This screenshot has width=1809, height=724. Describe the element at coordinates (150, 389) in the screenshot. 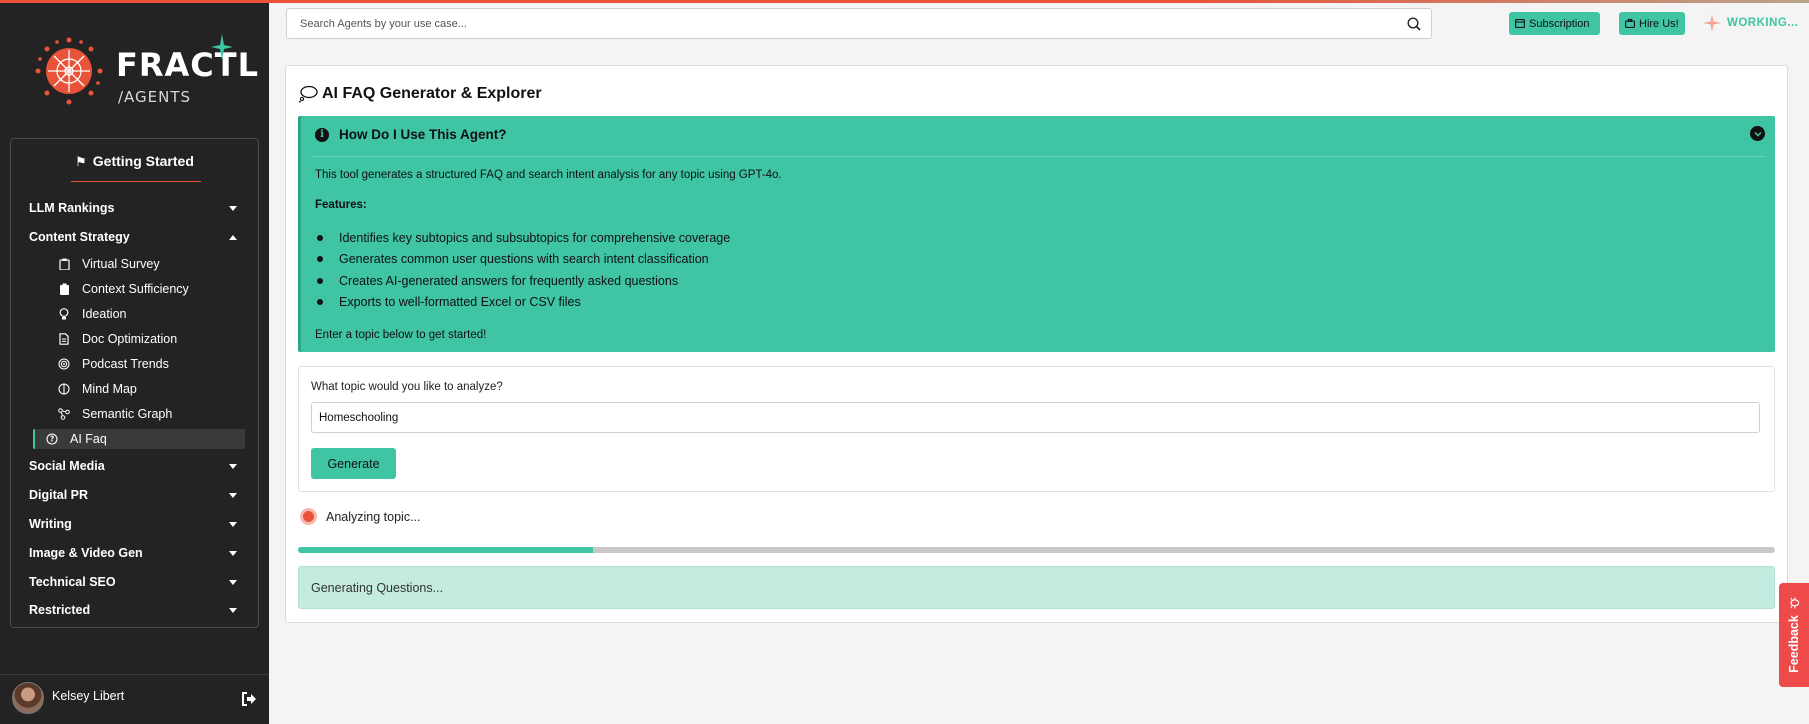

I see `sidebar-item-mind-map: Mind Map` at that location.